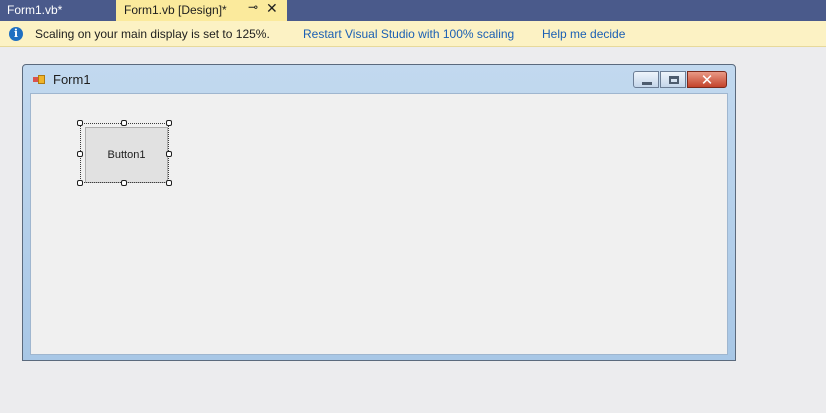  What do you see at coordinates (647, 83) in the screenshot?
I see `minimize-icon` at bounding box center [647, 83].